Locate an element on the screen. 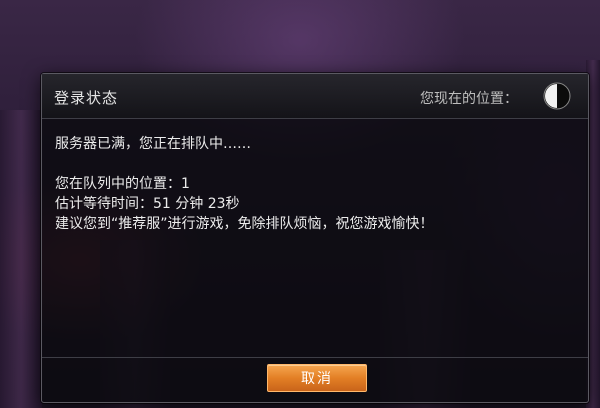 This screenshot has width=600, height=408. position-label: 您现在的位置： is located at coordinates (469, 99).